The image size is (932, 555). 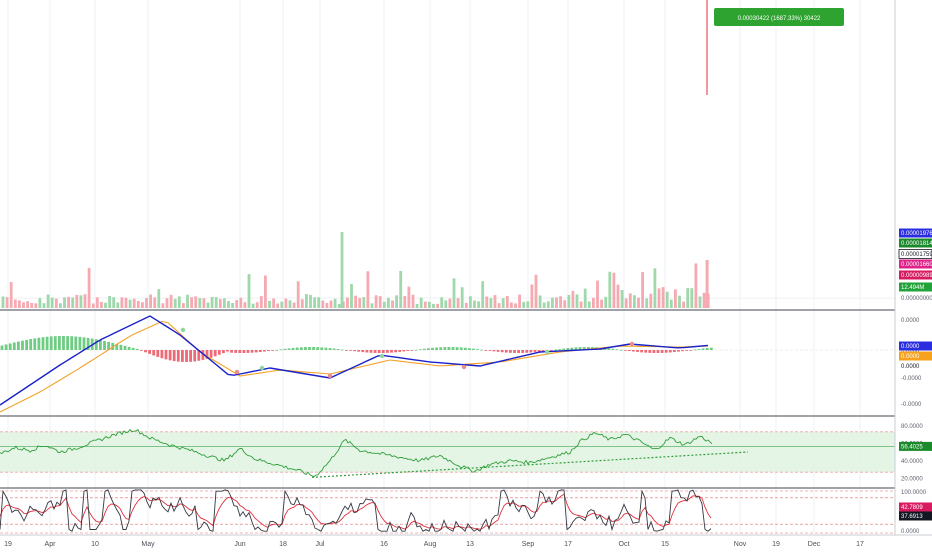 What do you see at coordinates (568, 544) in the screenshot?
I see `date-axis-label-11: 17` at bounding box center [568, 544].